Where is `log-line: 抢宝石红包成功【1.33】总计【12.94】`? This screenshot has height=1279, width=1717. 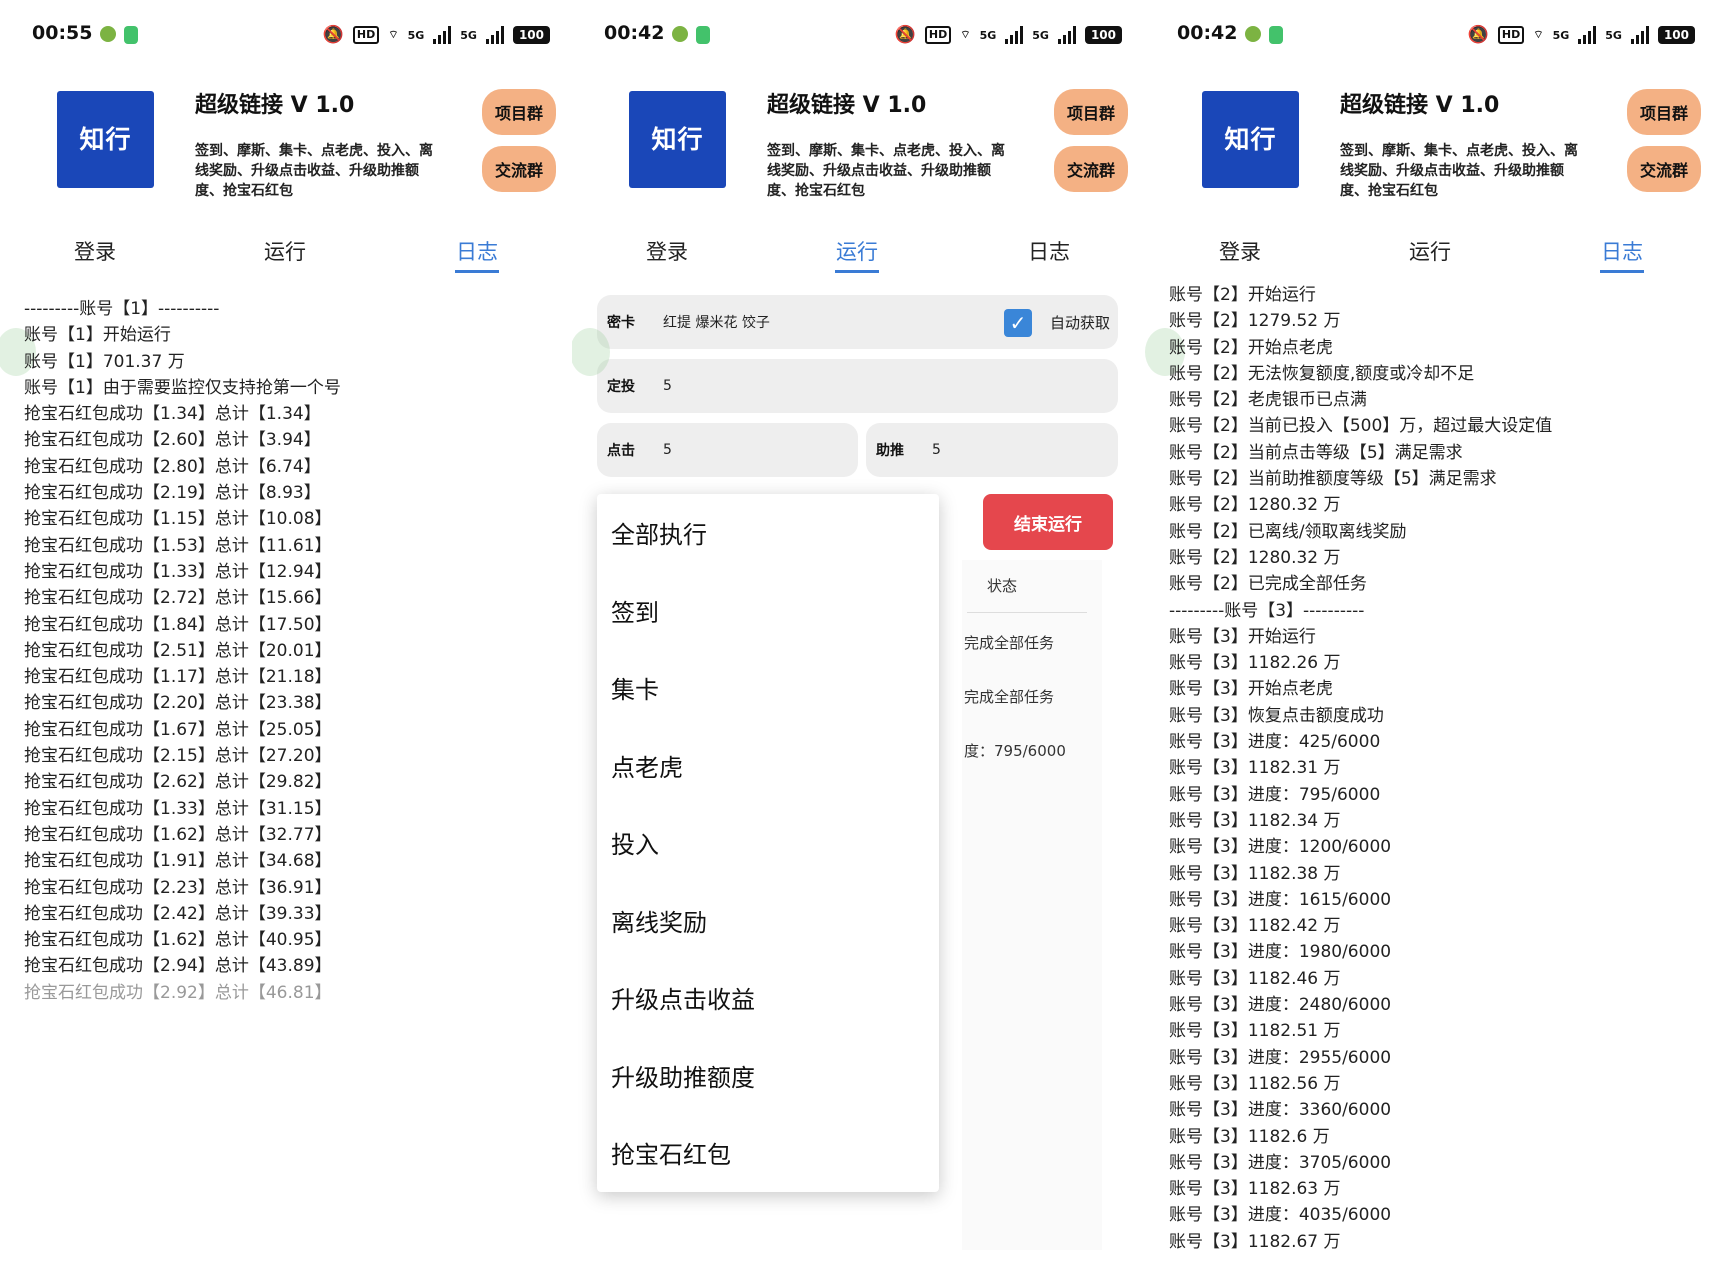
log-line: 抢宝石红包成功【1.33】总计【12.94】 is located at coordinates (178, 571).